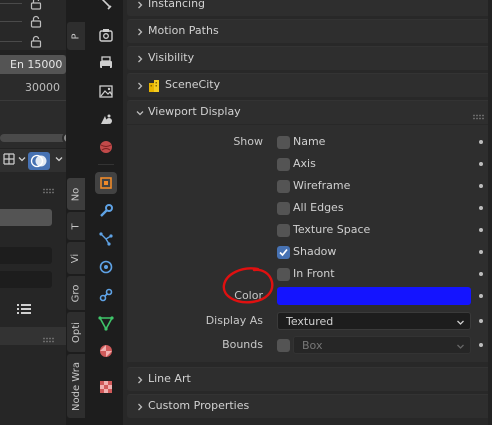  Describe the element at coordinates (283, 186) in the screenshot. I see `checkbox-wireframe` at that location.